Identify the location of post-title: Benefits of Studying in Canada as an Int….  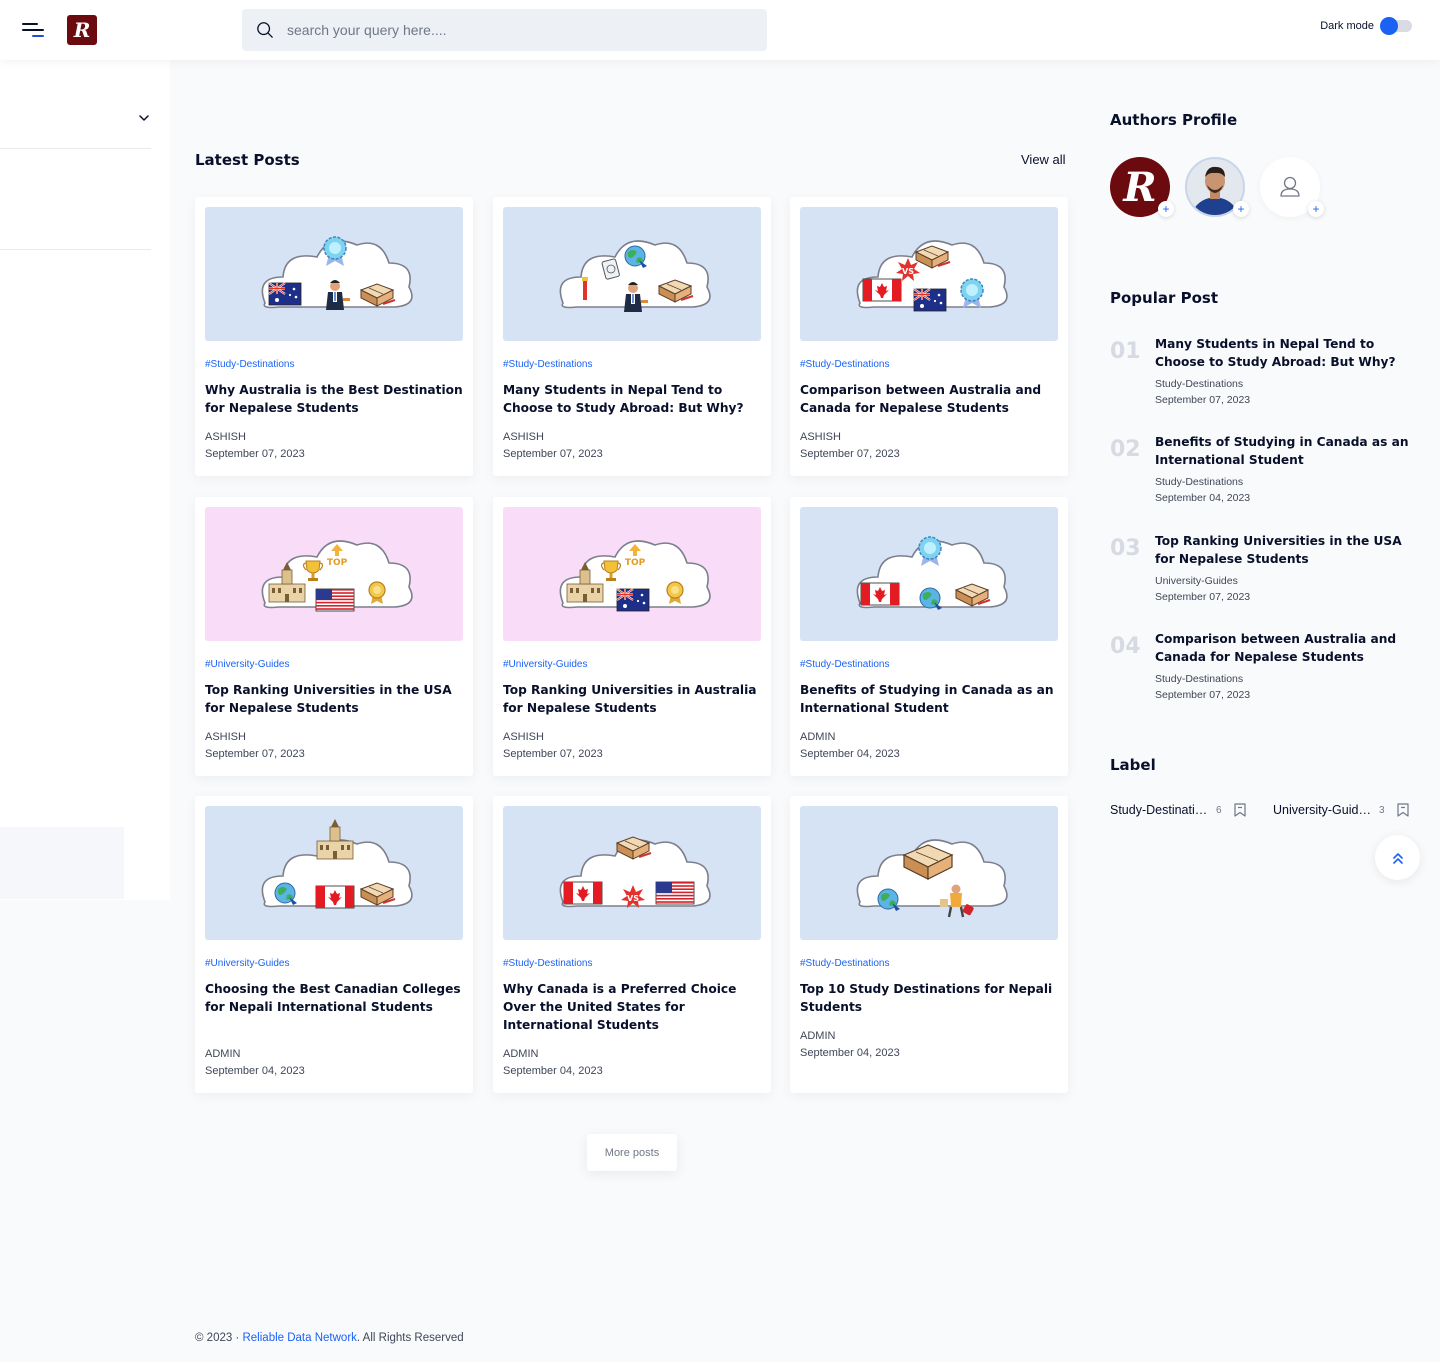
(931, 699).